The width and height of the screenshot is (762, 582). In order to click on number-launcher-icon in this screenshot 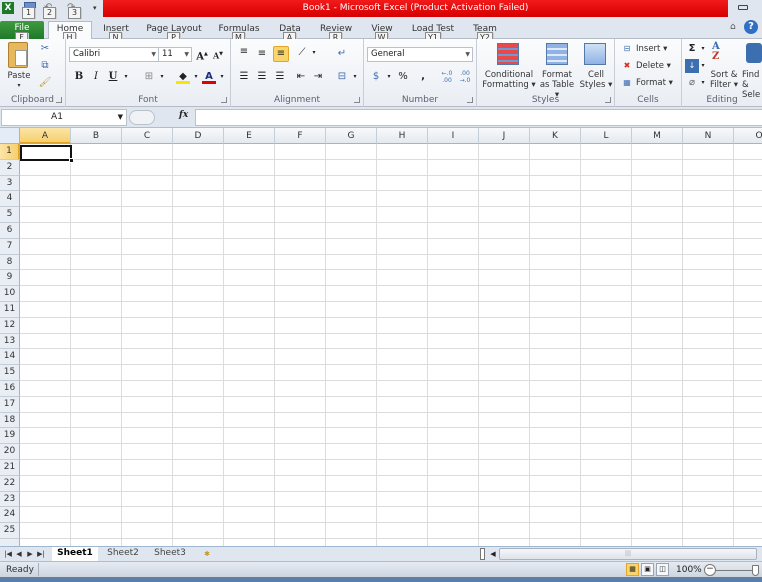, I will do `click(470, 100)`.